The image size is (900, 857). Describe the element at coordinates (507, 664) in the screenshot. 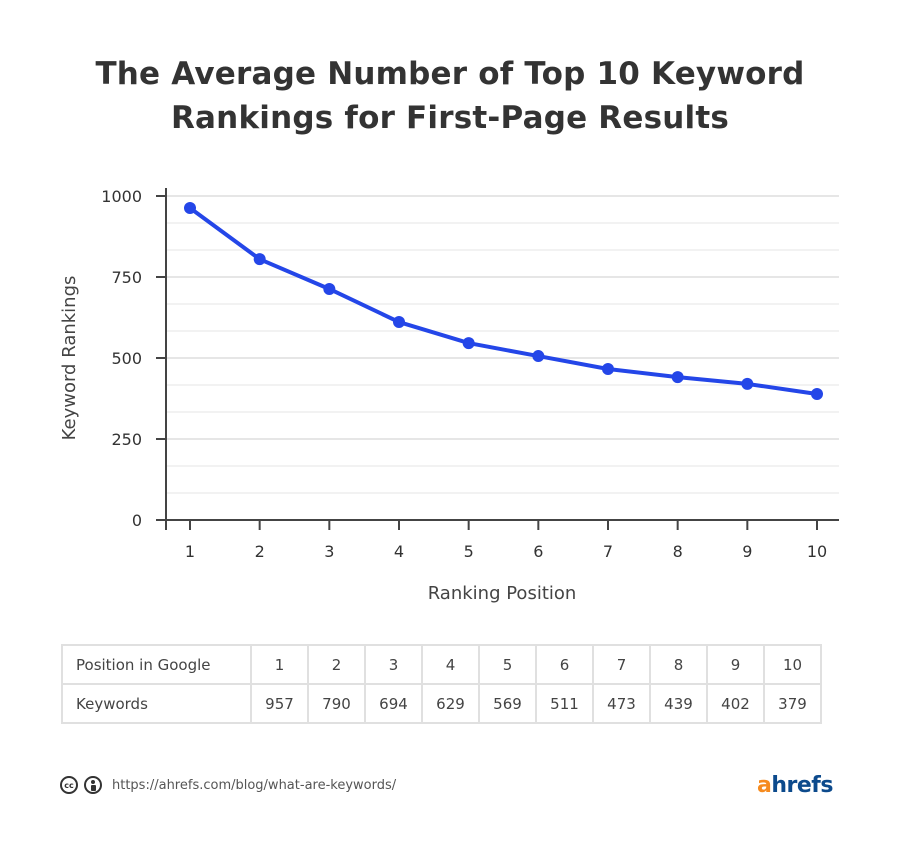

I see `table-cell: 5` at that location.